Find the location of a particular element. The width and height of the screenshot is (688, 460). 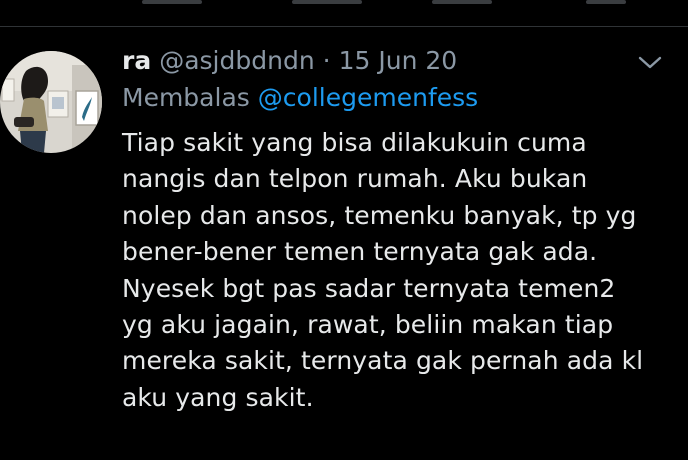

chevron-down-icon is located at coordinates (650, 62).